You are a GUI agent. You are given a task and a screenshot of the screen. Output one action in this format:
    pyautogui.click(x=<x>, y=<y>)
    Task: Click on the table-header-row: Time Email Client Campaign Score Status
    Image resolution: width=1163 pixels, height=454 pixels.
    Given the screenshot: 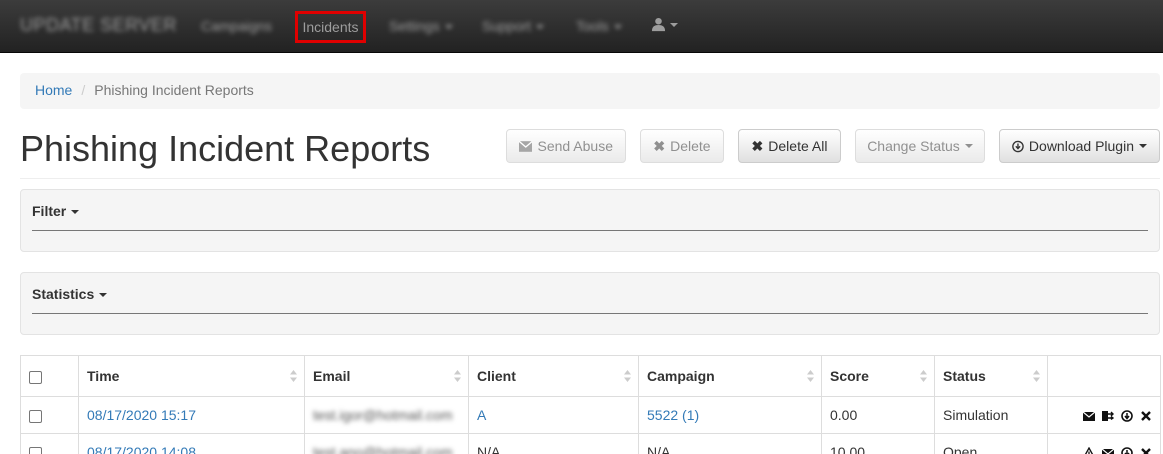 What is the action you would take?
    pyautogui.click(x=590, y=376)
    